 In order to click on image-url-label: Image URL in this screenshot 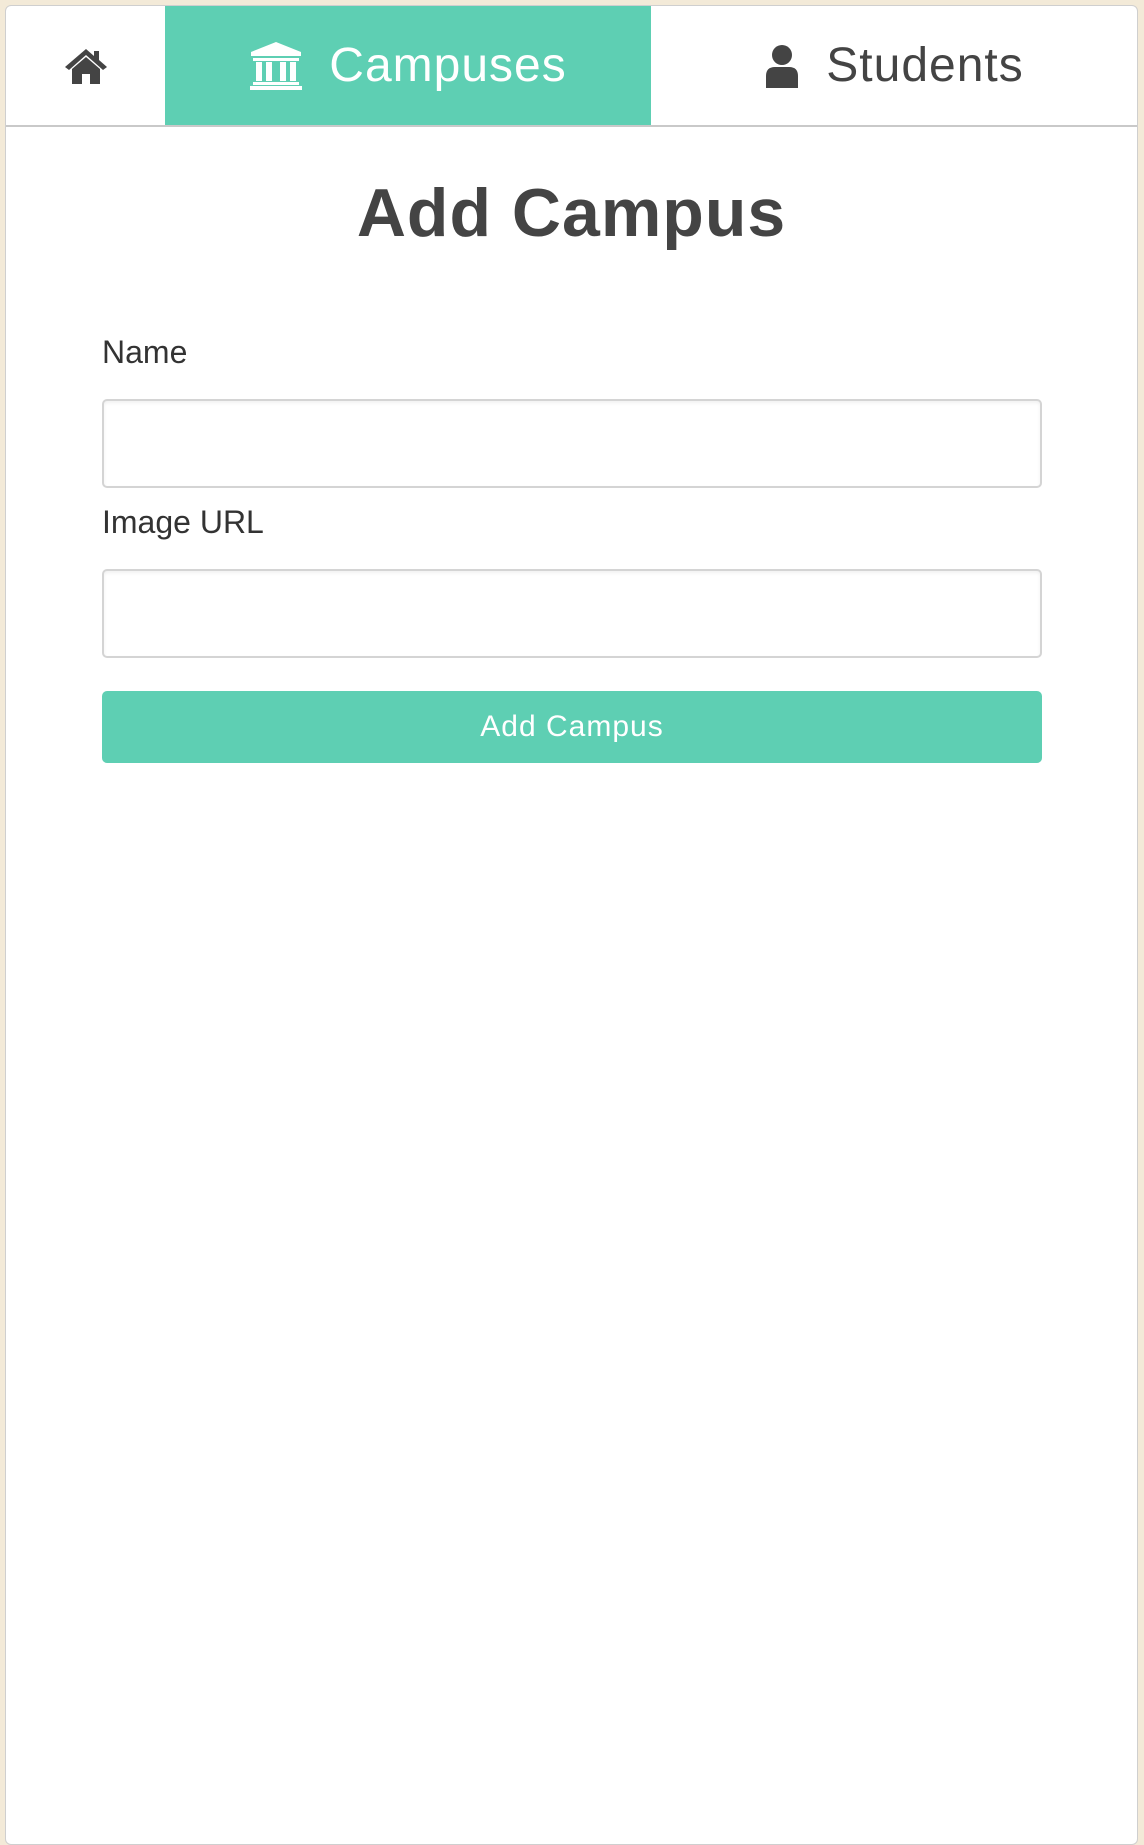, I will do `click(183, 522)`.